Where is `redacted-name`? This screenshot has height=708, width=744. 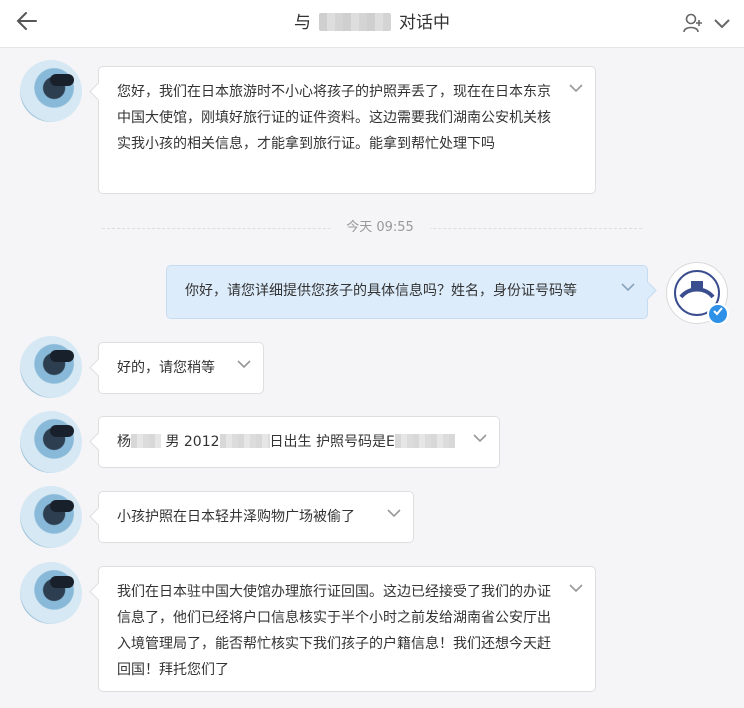 redacted-name is located at coordinates (355, 22).